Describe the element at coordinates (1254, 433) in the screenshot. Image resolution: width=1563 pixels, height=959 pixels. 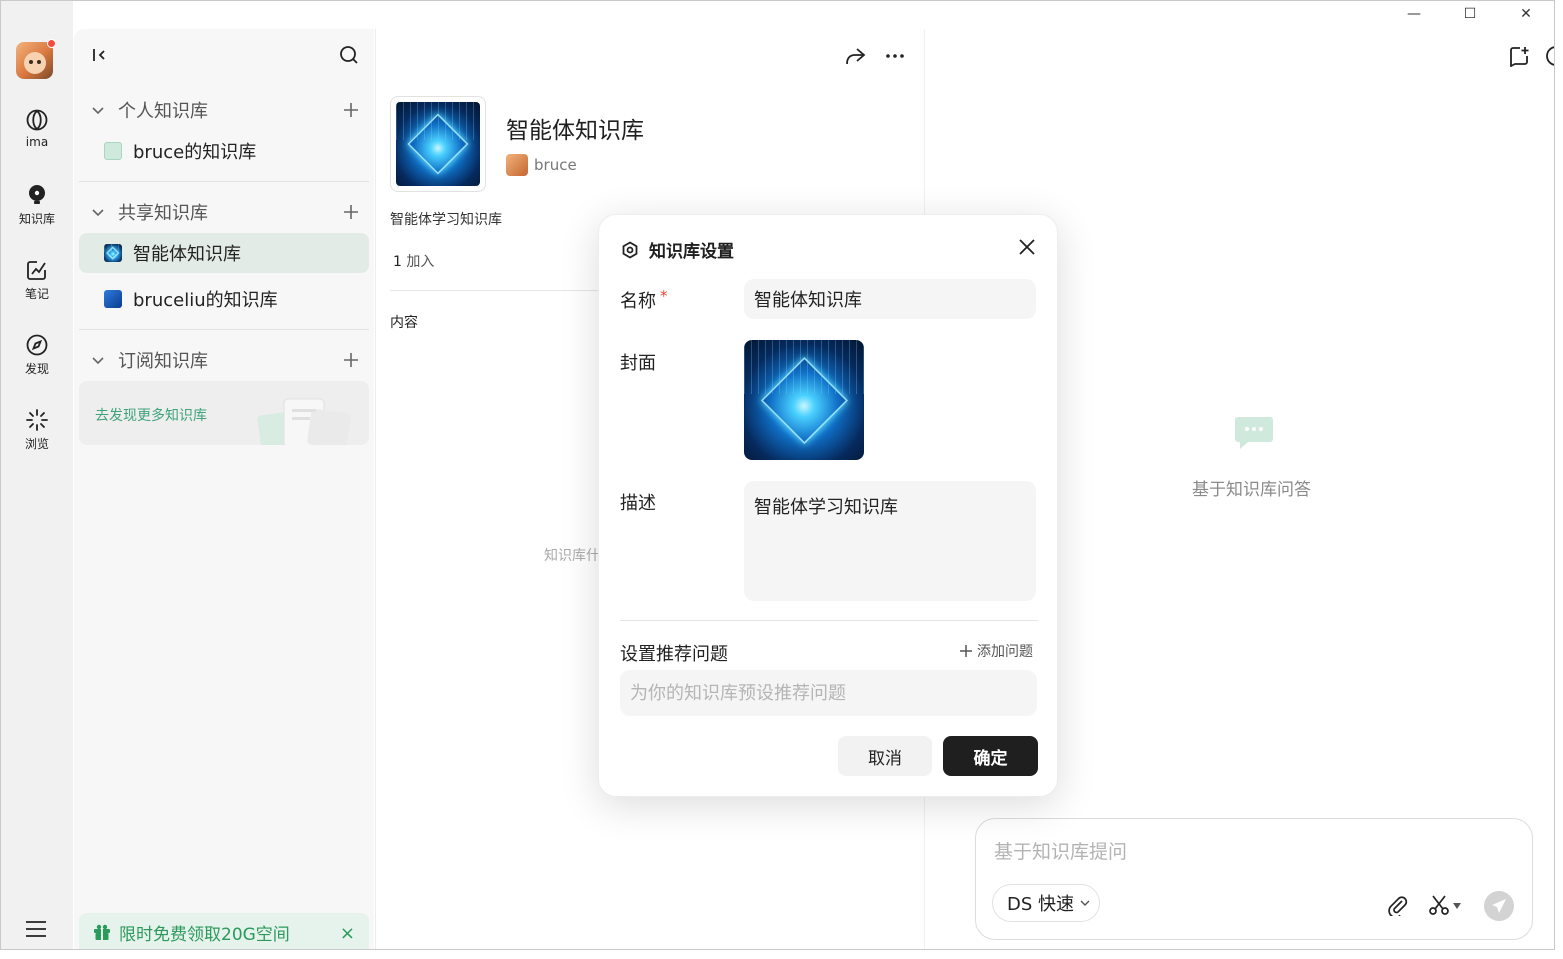
I see `chat-bubble-icon` at that location.